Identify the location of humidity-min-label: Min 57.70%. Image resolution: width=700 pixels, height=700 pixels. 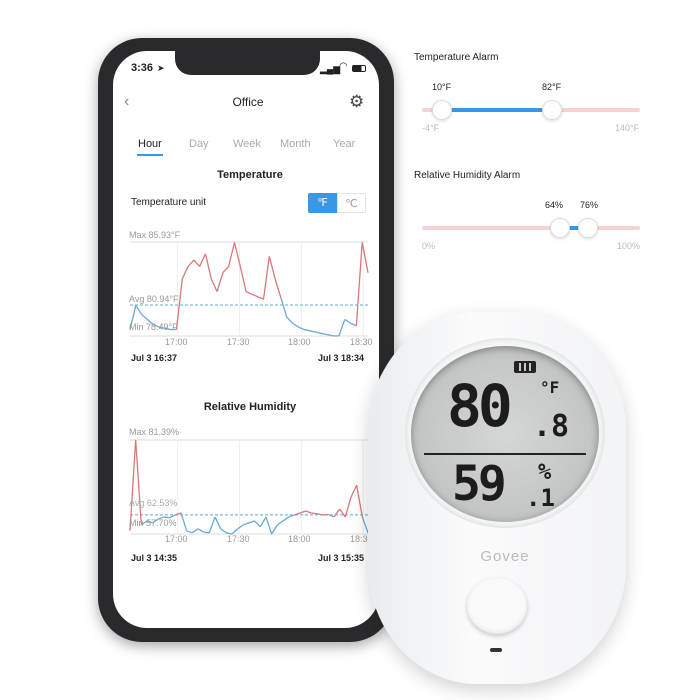
(153, 523).